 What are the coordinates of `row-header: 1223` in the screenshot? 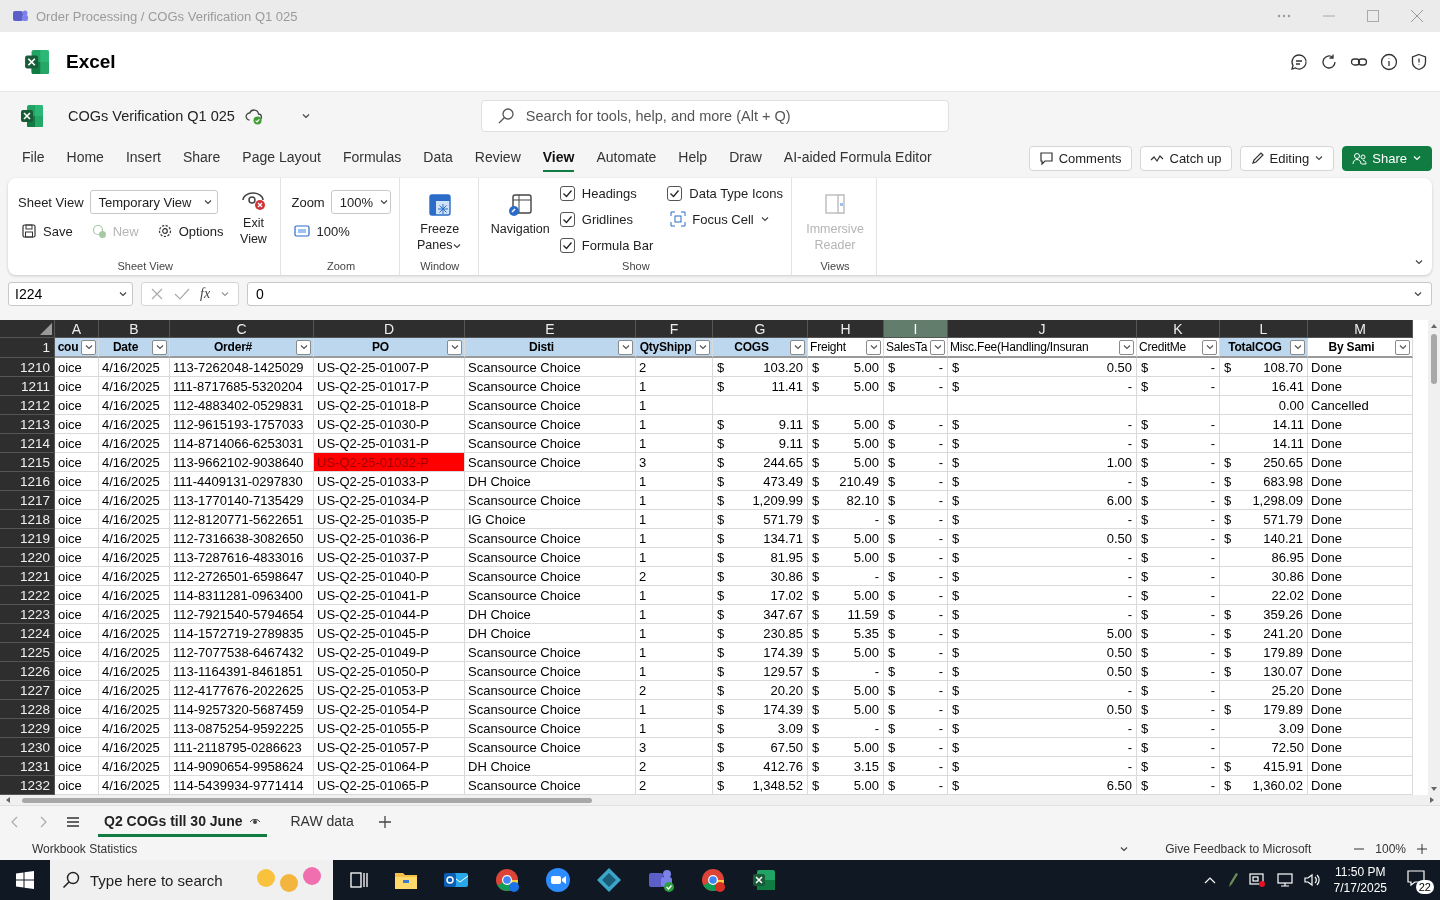 It's located at (27, 614).